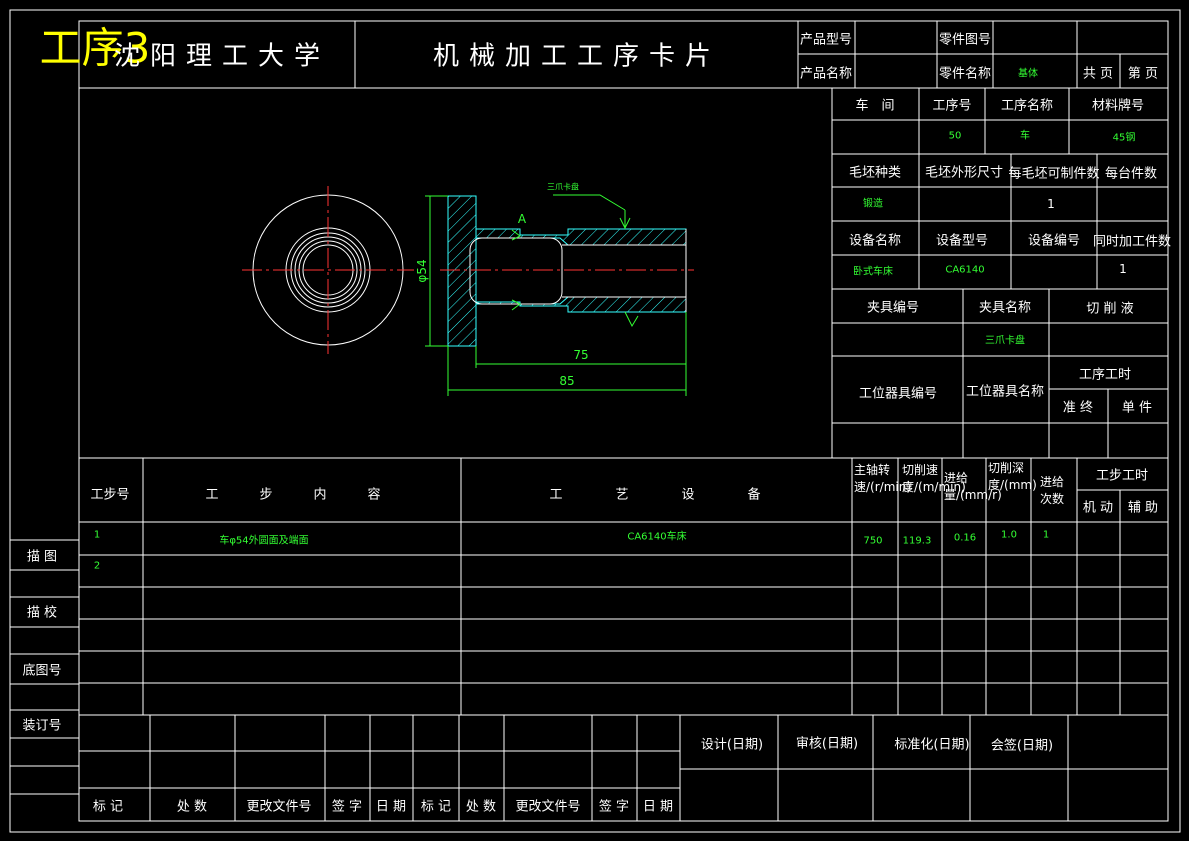  Describe the element at coordinates (883, 478) in the screenshot. I see `spindle-header: 主轴转速/(r/min)` at that location.